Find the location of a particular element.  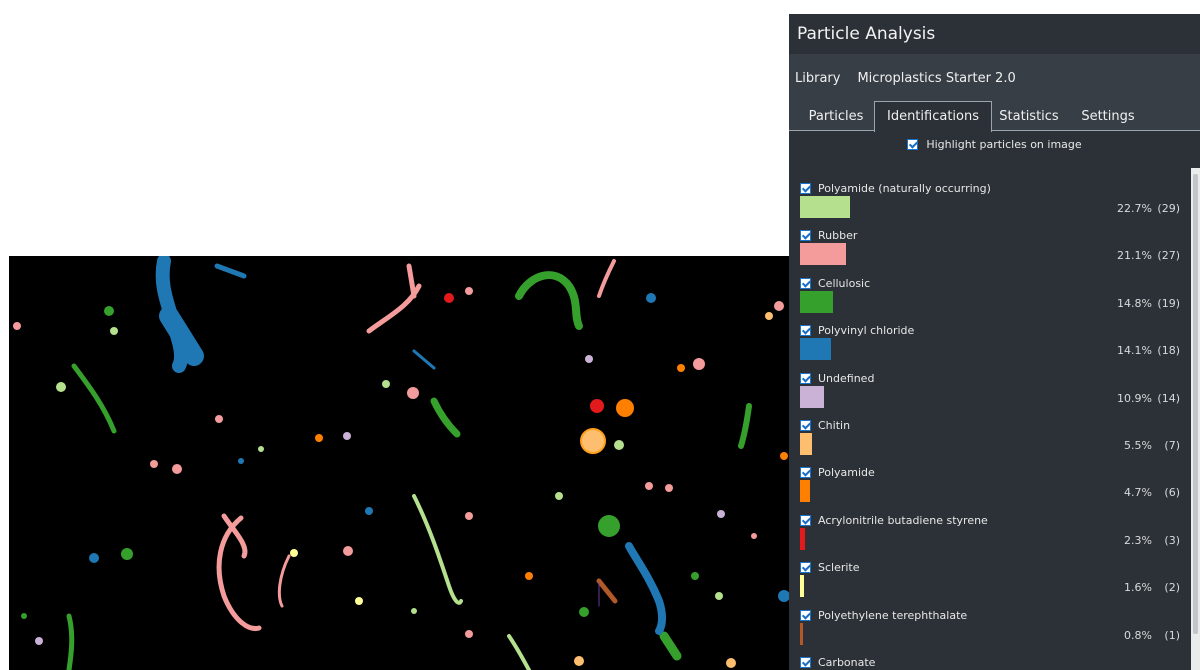

identification-label: Rubber is located at coordinates (838, 236).